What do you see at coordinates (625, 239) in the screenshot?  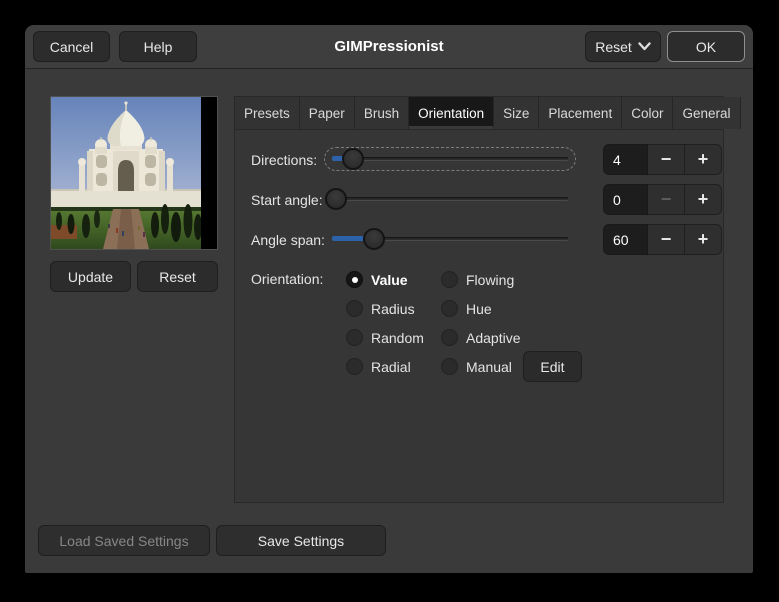 I see `angle-span-value-entry: 60` at bounding box center [625, 239].